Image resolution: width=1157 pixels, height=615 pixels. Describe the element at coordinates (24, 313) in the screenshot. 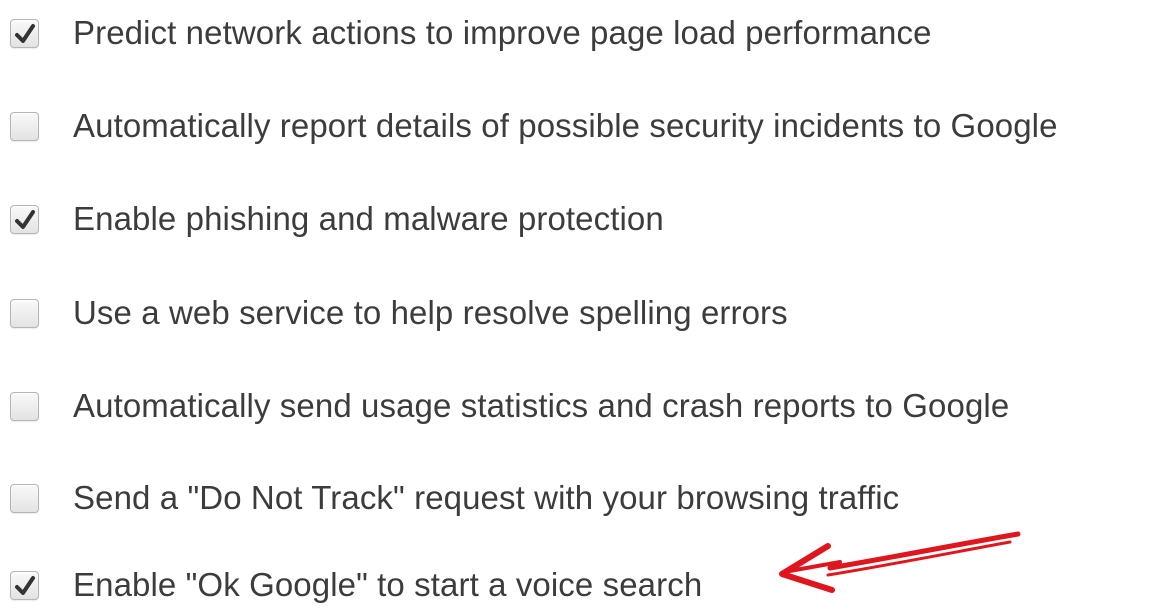

I see `spelling-web-service-checkbox` at that location.